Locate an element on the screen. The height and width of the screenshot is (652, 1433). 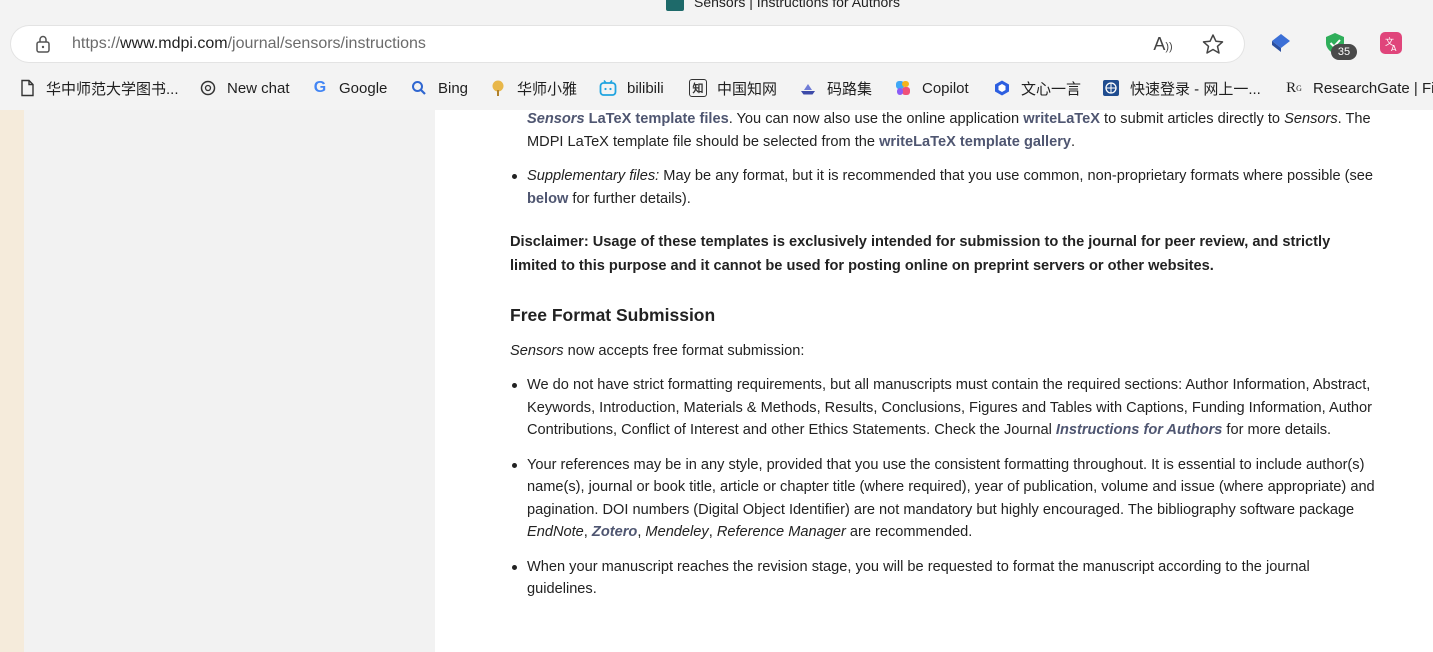
title-bar: Sensors | Instructions for Authors is located at coordinates (716, 11).